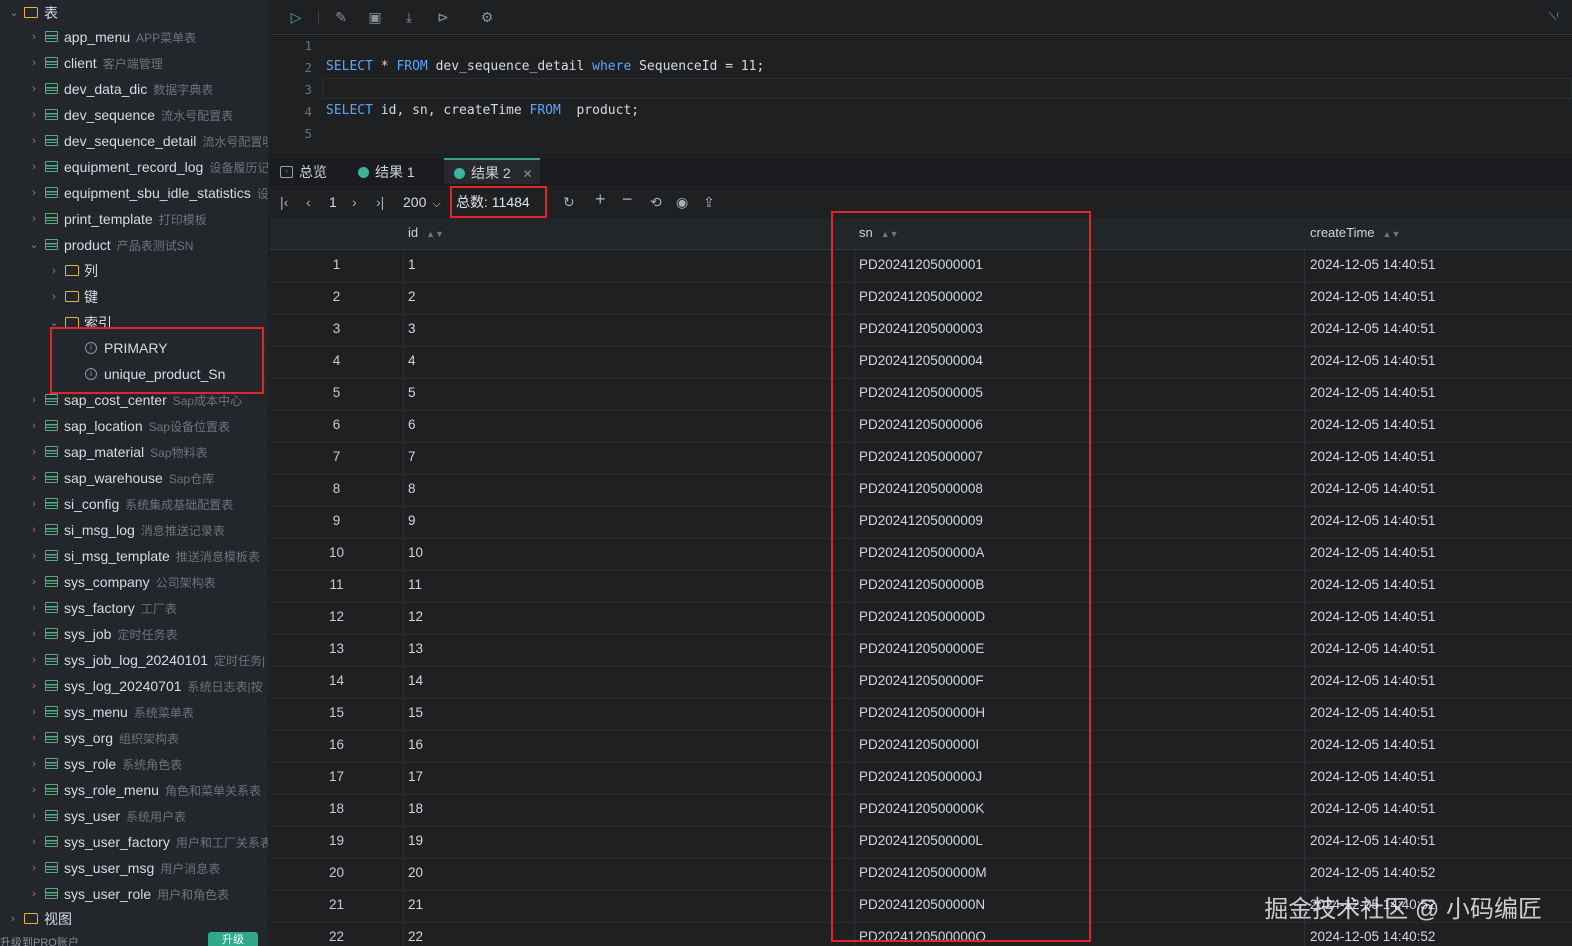  I want to click on table-row: 19 19 PD2024120500000L 2024-12-05 14:40:51, so click(921, 842).